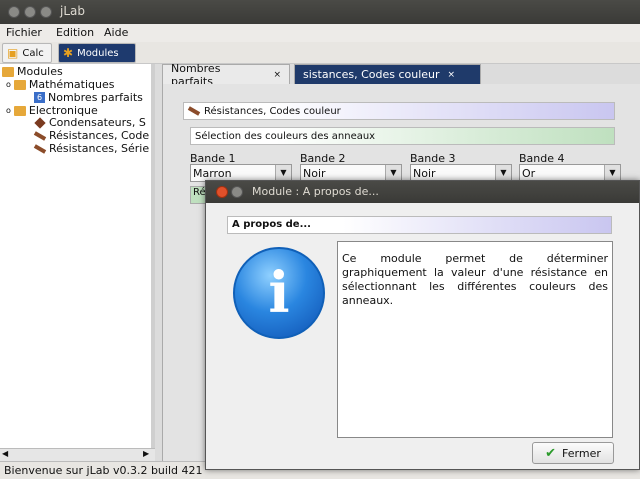 This screenshot has width=640, height=479. I want to click on module-header-label: Résistances, Codes couleur, so click(272, 111).